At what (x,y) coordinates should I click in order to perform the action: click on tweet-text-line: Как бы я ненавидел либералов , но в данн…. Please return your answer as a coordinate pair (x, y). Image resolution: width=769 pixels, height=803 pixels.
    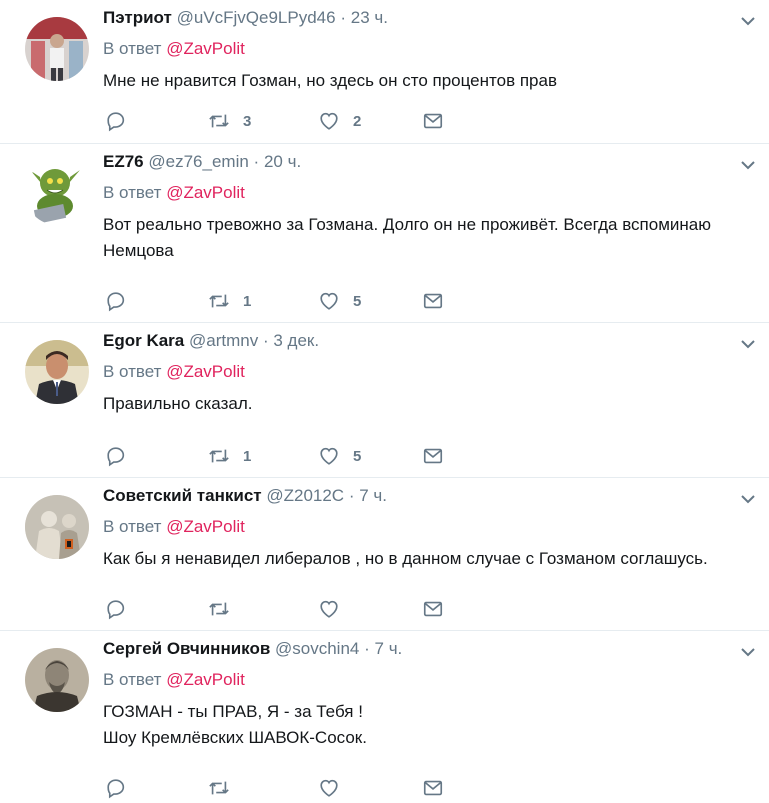
    Looking at the image, I should click on (405, 558).